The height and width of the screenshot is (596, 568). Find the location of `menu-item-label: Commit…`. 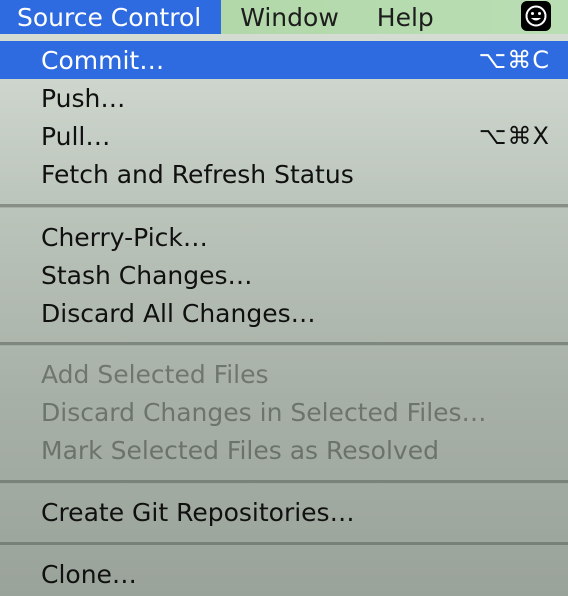

menu-item-label: Commit… is located at coordinates (103, 60).